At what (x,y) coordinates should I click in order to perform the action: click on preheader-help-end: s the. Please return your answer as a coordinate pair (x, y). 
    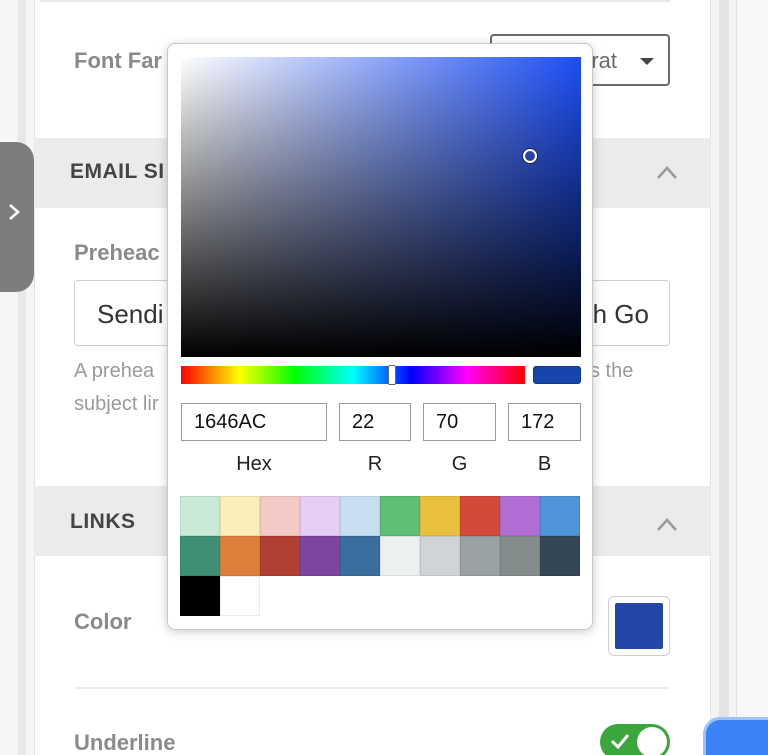
    Looking at the image, I should click on (612, 371).